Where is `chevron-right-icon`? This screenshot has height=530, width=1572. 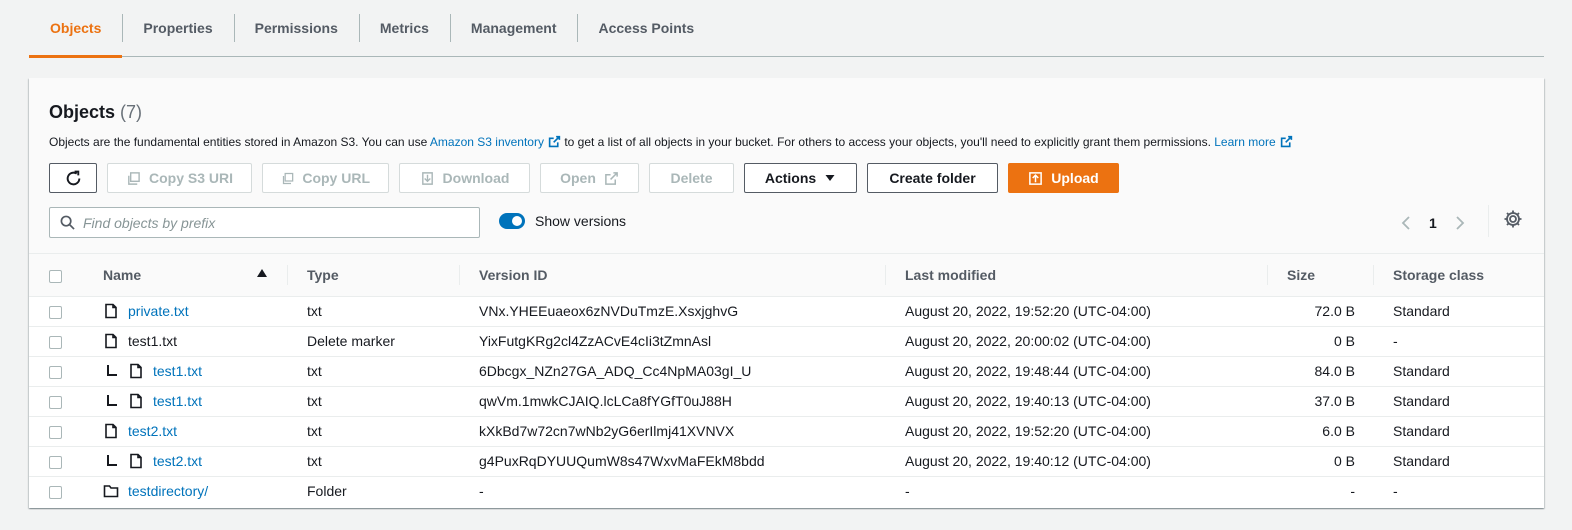 chevron-right-icon is located at coordinates (1459, 223).